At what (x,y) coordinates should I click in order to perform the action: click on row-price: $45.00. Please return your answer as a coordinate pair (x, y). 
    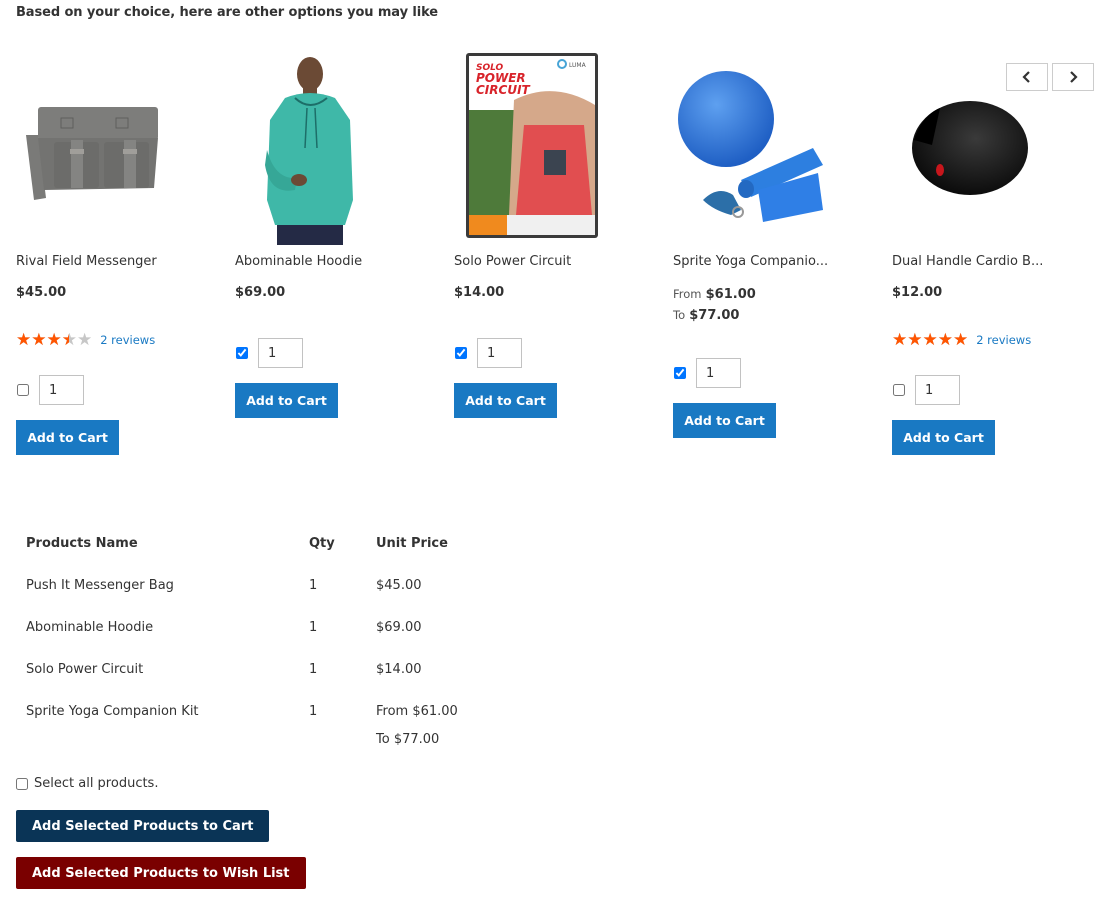
    Looking at the image, I should click on (399, 585).